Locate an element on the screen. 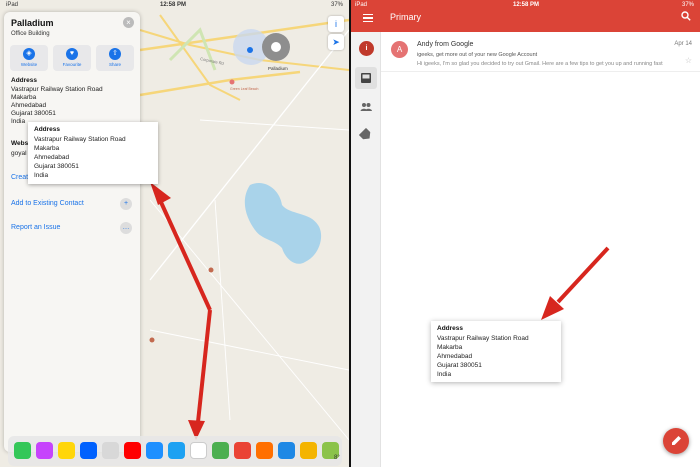  messages-app-icon is located at coordinates (22, 450).